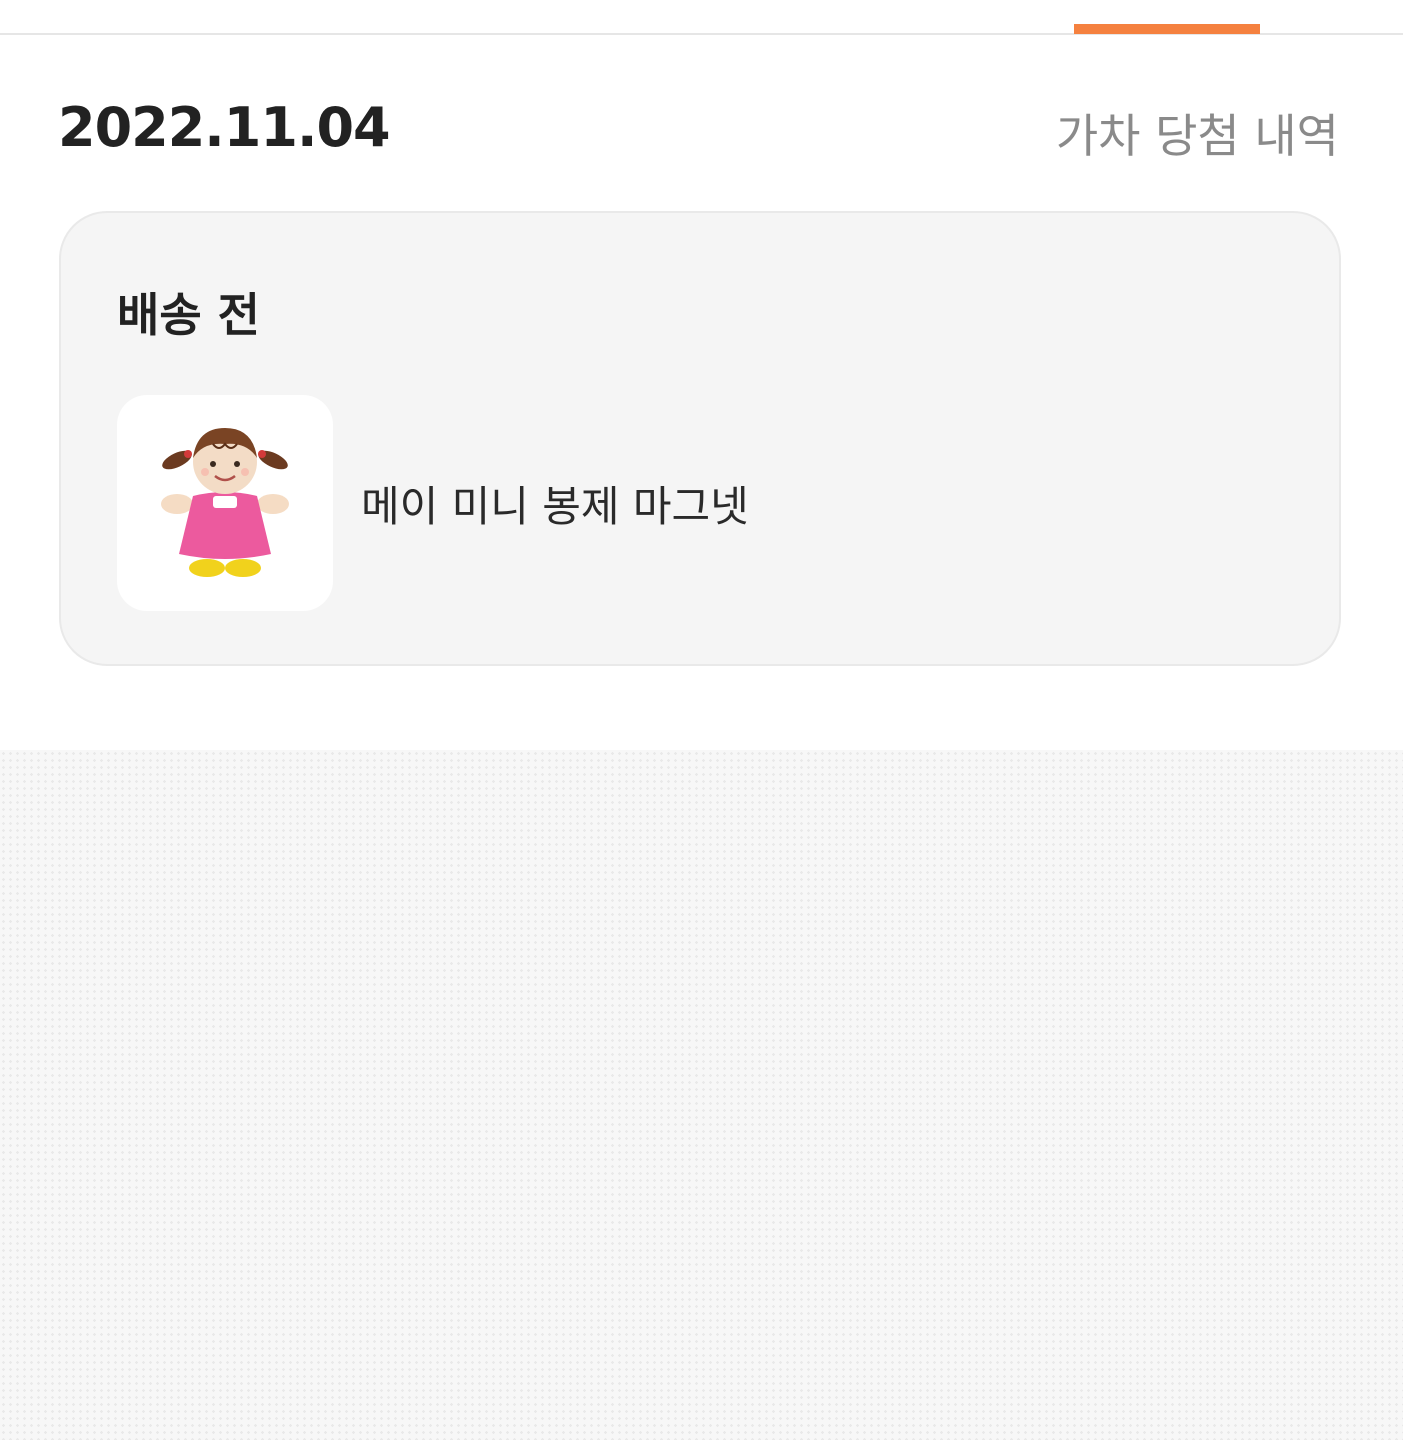 The height and width of the screenshot is (1440, 1403). I want to click on doll-plush-icon, so click(225, 502).